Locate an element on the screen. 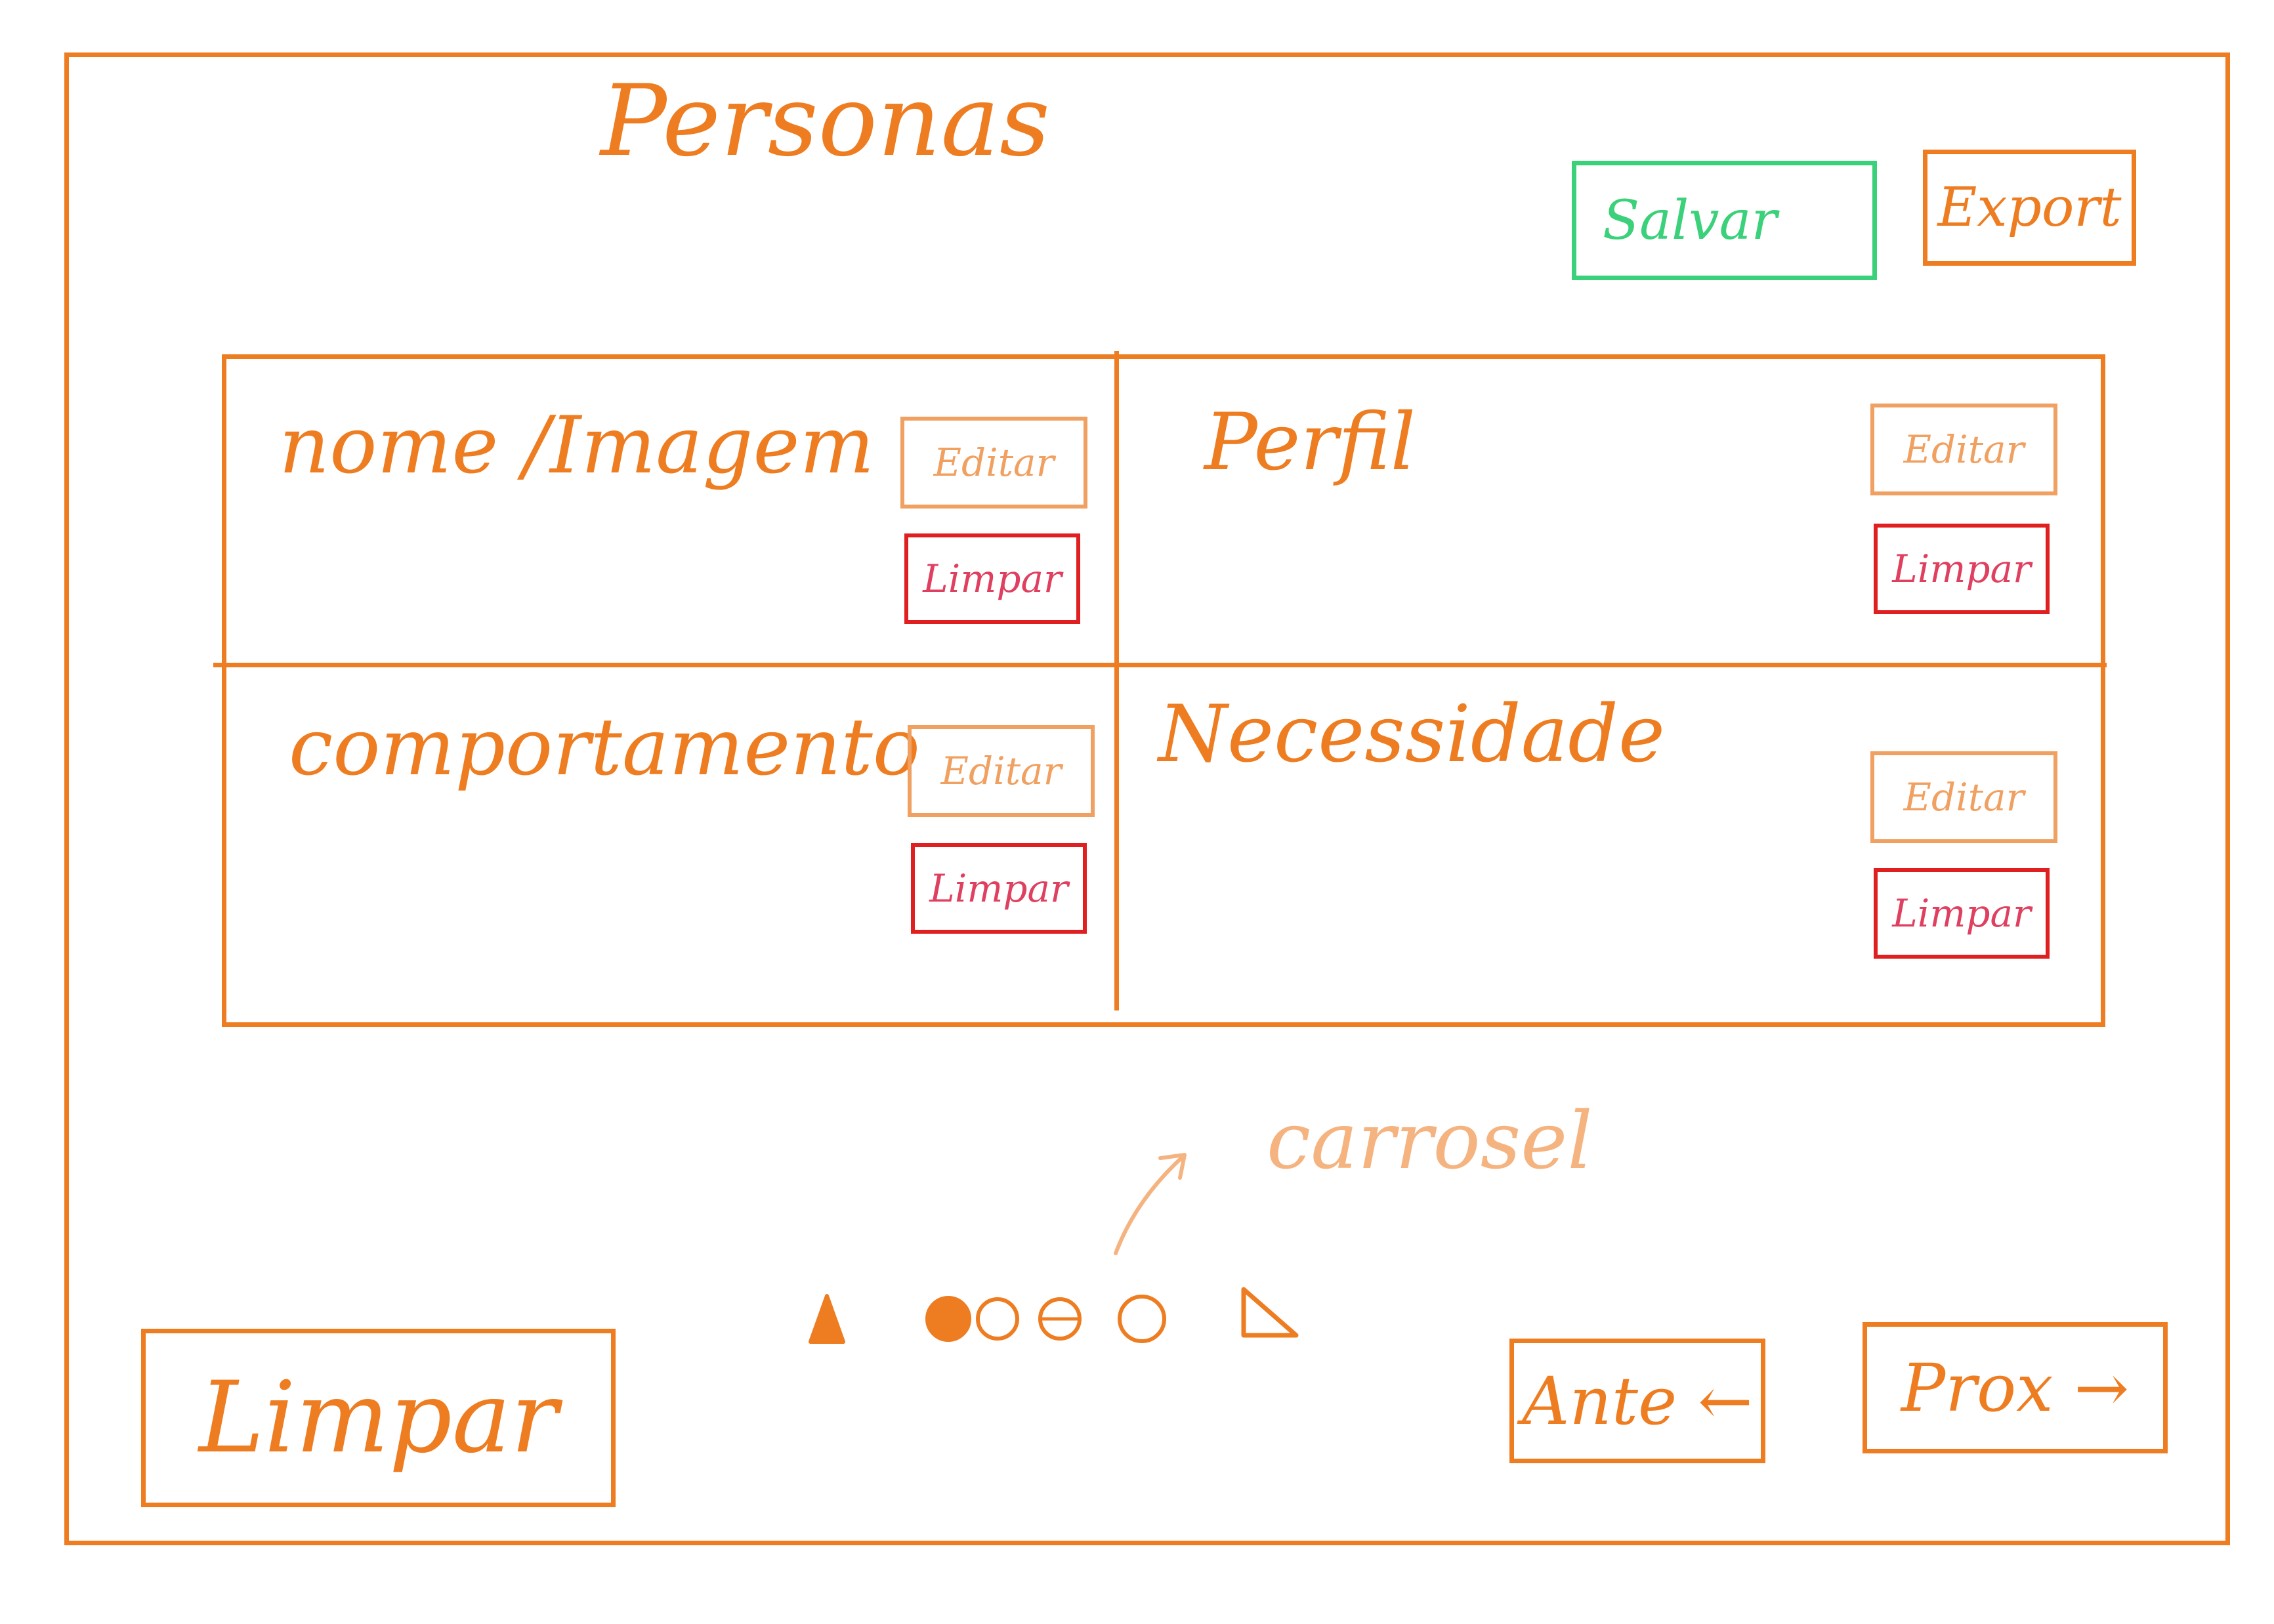 This screenshot has width=2274, height=1624. clear-all-button: Limpar is located at coordinates (378, 1418).